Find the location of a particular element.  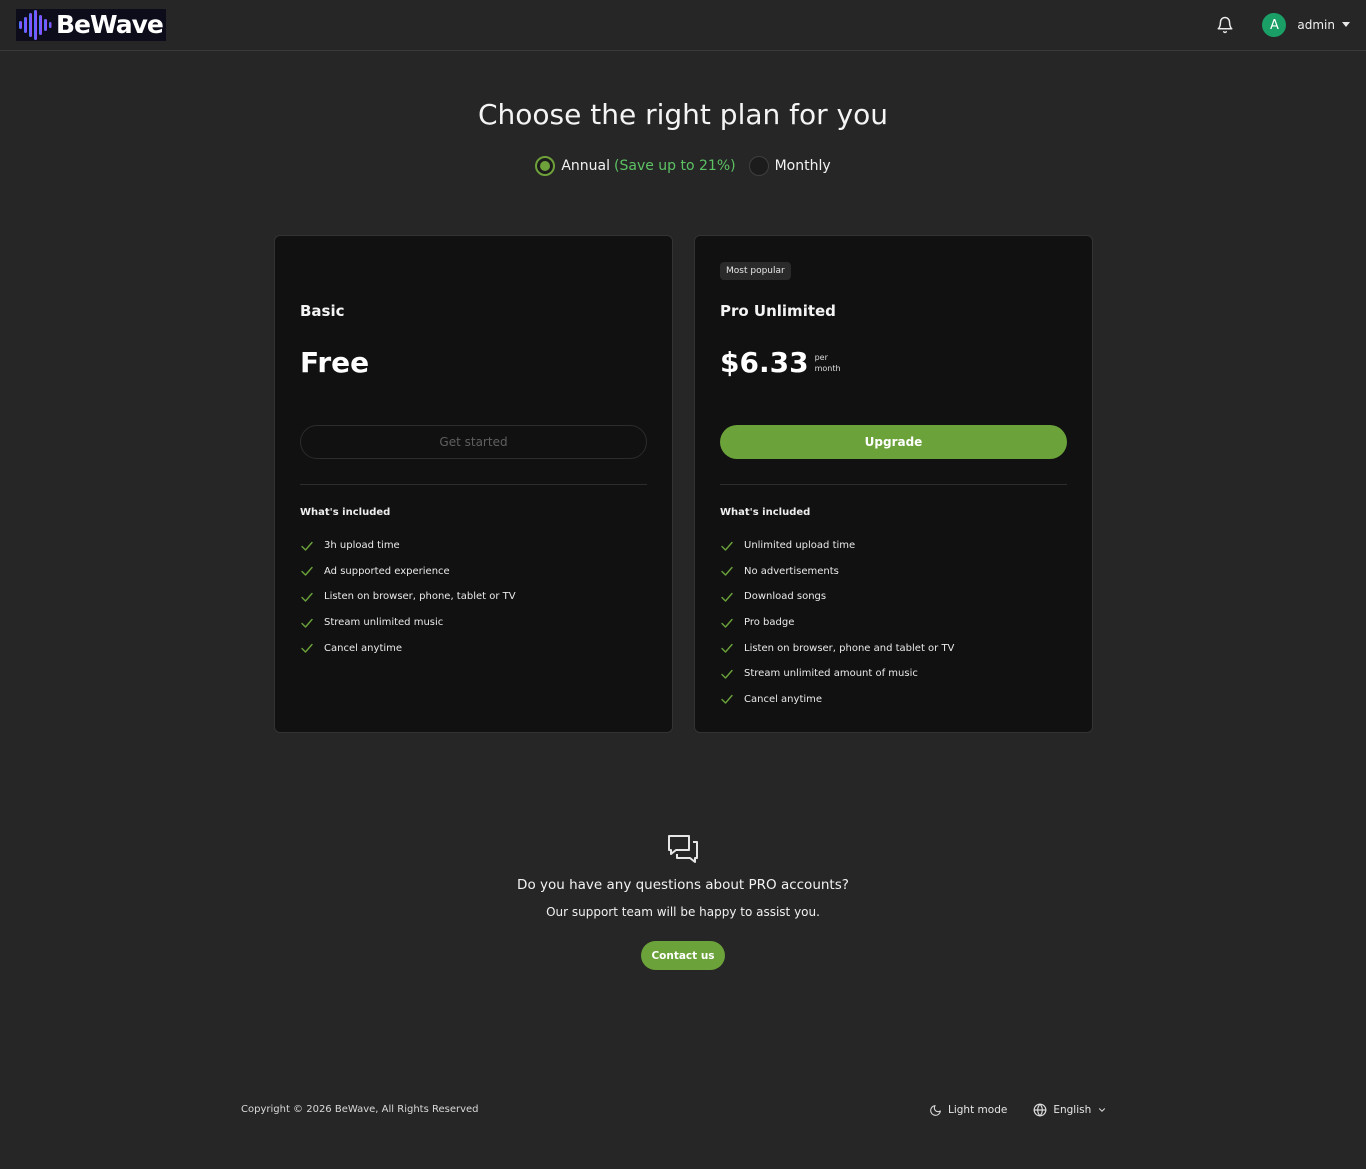

monthly-option: Monthly is located at coordinates (789, 166).